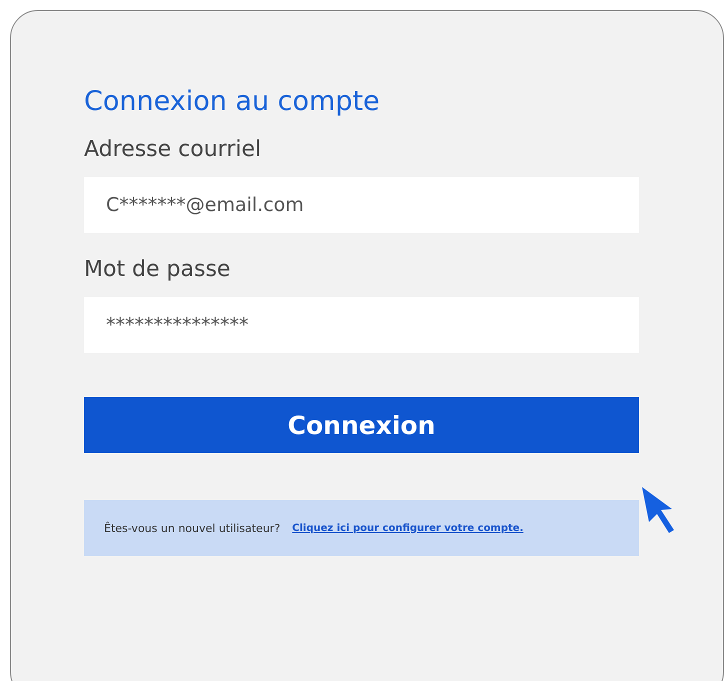 The image size is (725, 681). Describe the element at coordinates (361, 425) in the screenshot. I see `login-button: Connexion` at that location.